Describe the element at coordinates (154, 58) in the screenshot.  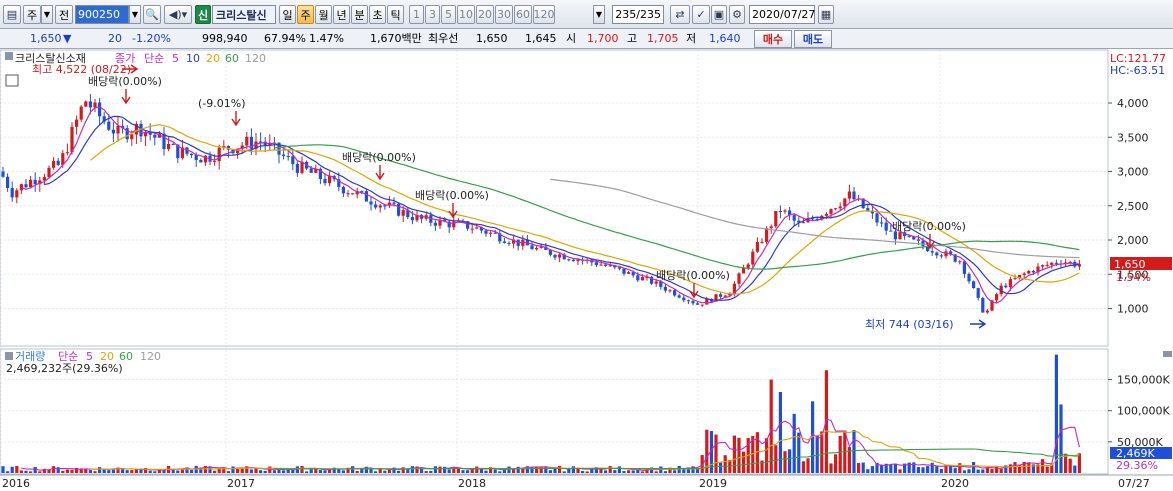
I see `legend-ma-label: 단순` at that location.